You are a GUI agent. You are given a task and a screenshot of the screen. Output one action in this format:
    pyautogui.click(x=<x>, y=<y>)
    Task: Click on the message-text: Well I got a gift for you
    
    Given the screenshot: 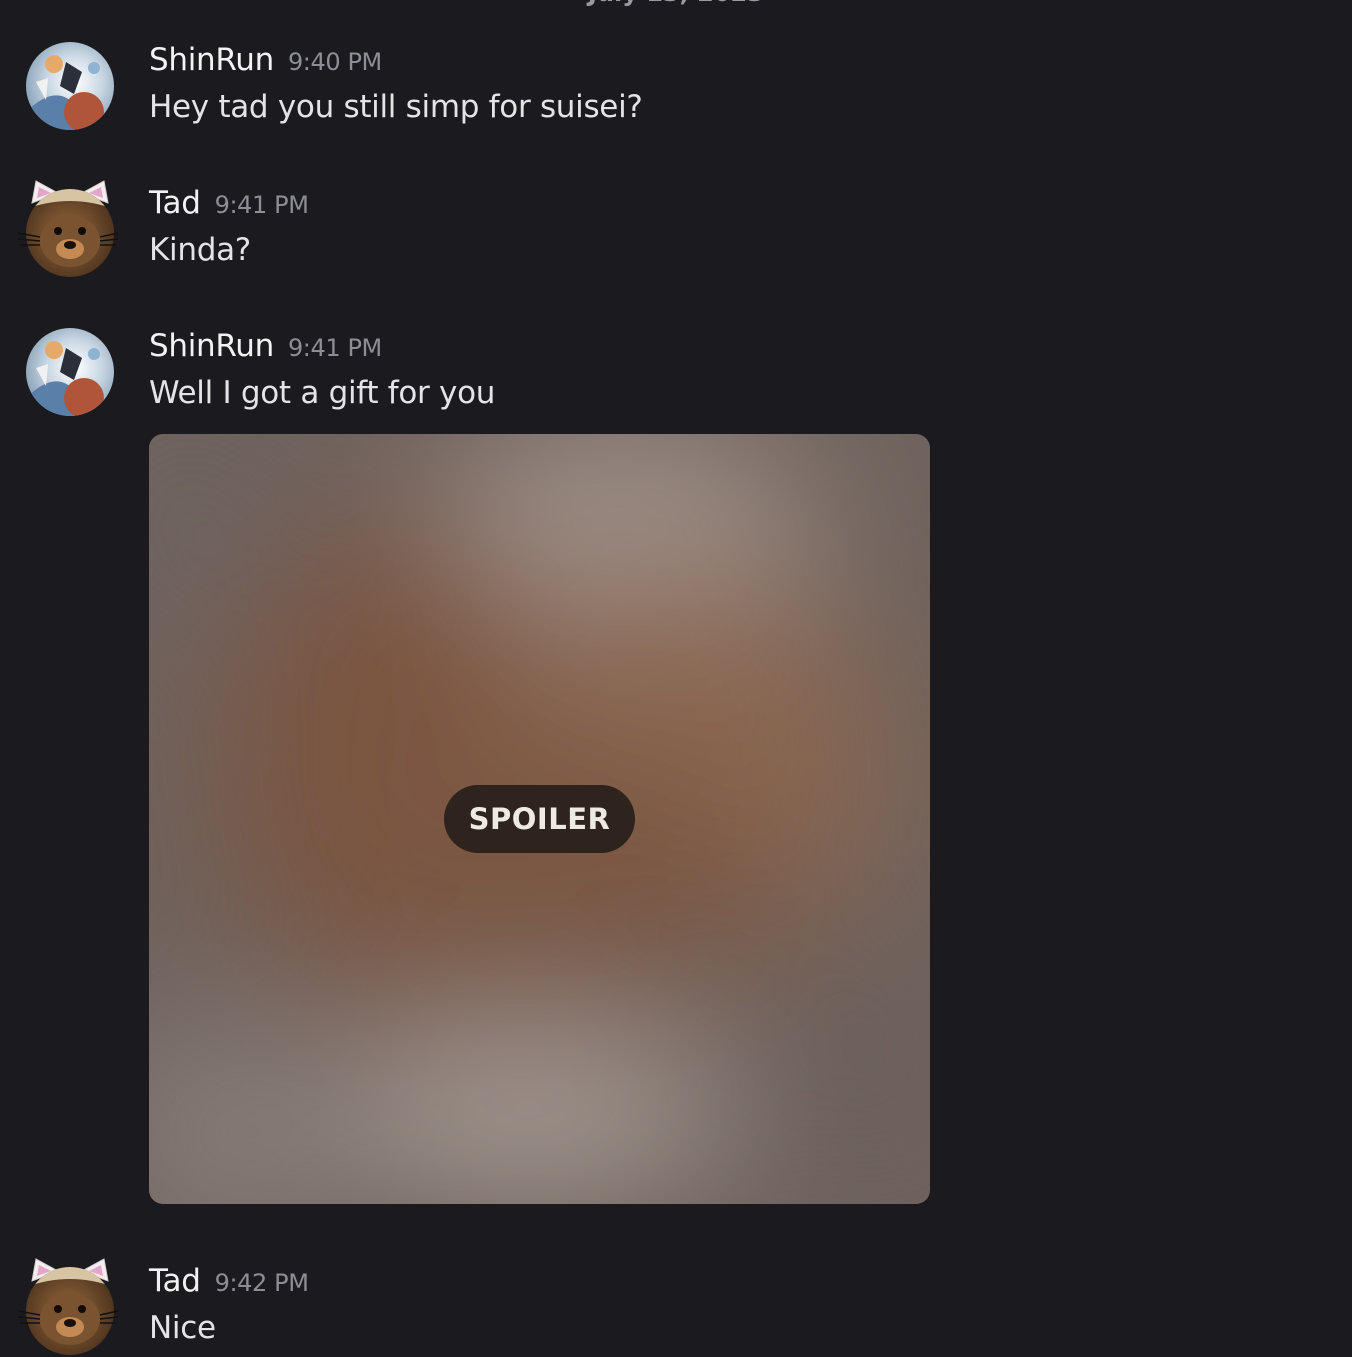 What is the action you would take?
    pyautogui.click(x=322, y=393)
    